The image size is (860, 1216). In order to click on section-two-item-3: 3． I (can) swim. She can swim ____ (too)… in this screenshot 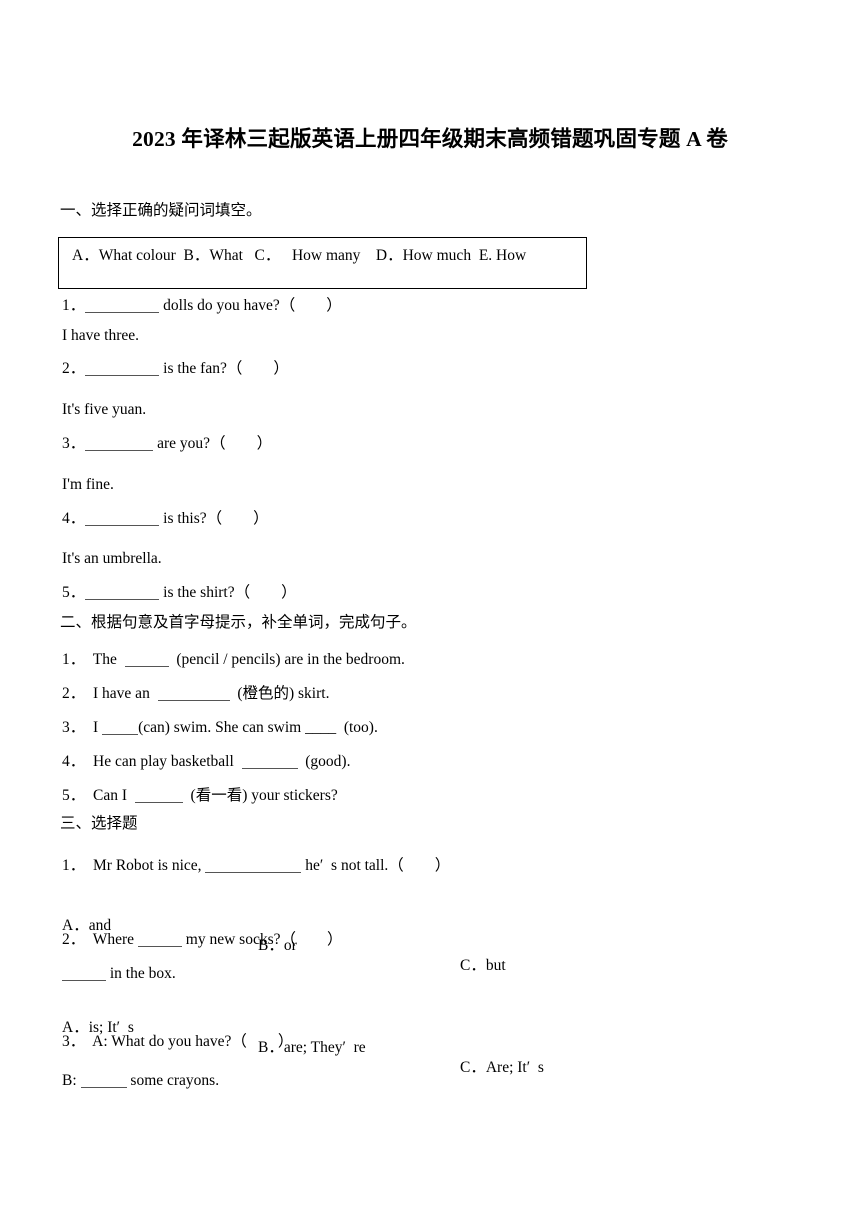, I will do `click(220, 728)`.